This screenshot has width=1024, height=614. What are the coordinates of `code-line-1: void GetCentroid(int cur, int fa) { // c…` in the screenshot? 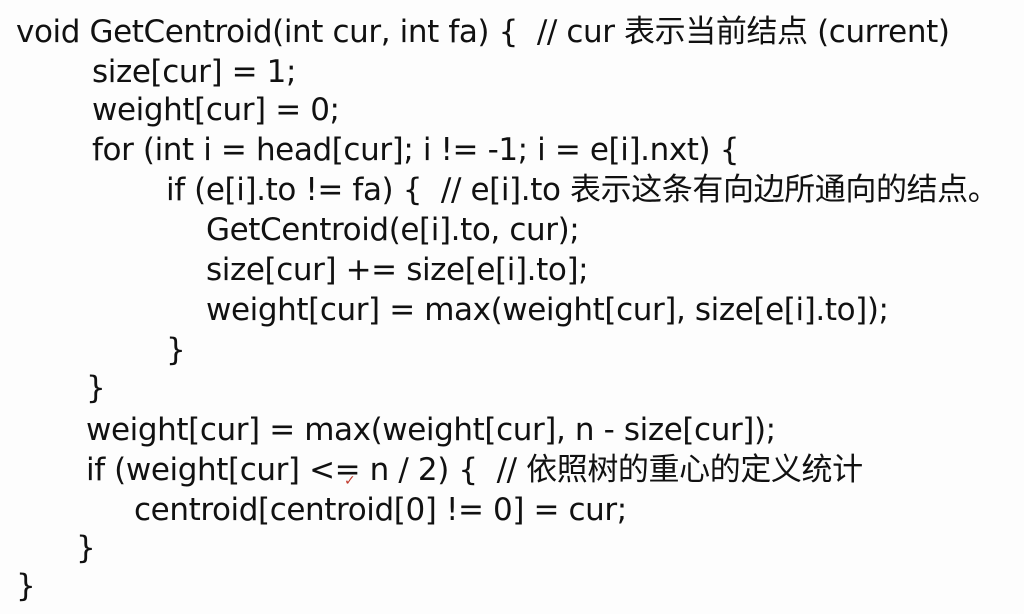 It's located at (483, 32).